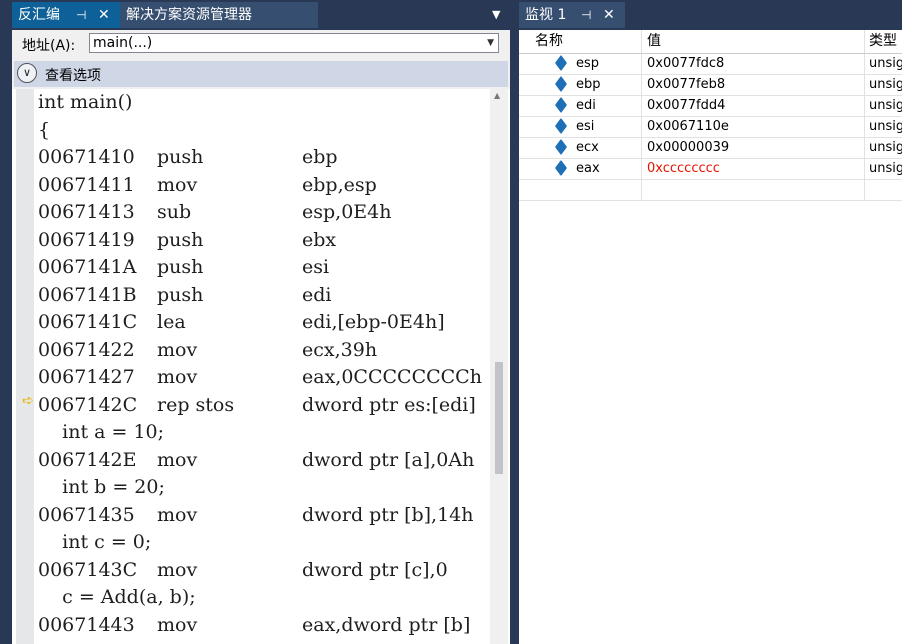 The height and width of the screenshot is (644, 902). Describe the element at coordinates (752, 41) in the screenshot. I see `column-header-value: 值` at that location.